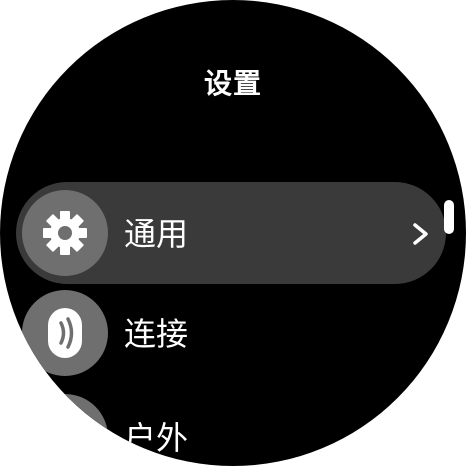 The height and width of the screenshot is (466, 466). Describe the element at coordinates (420, 234) in the screenshot. I see `chevron-right-icon` at that location.